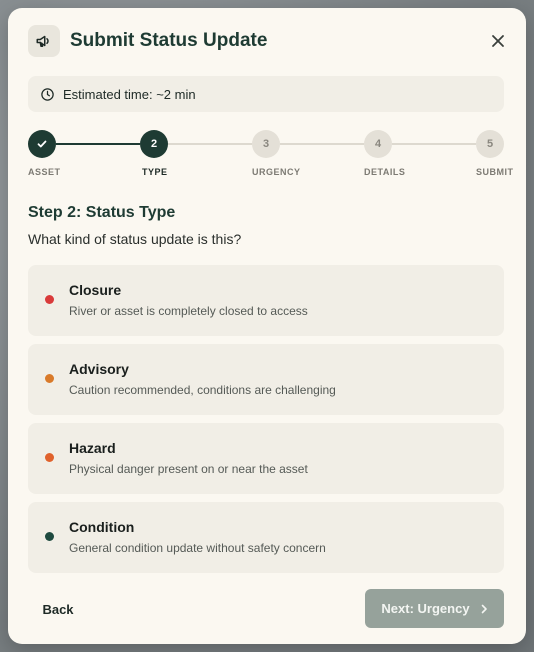 Image resolution: width=534 pixels, height=652 pixels. What do you see at coordinates (425, 608) in the screenshot?
I see `next-button-label: Next: Urgency` at bounding box center [425, 608].